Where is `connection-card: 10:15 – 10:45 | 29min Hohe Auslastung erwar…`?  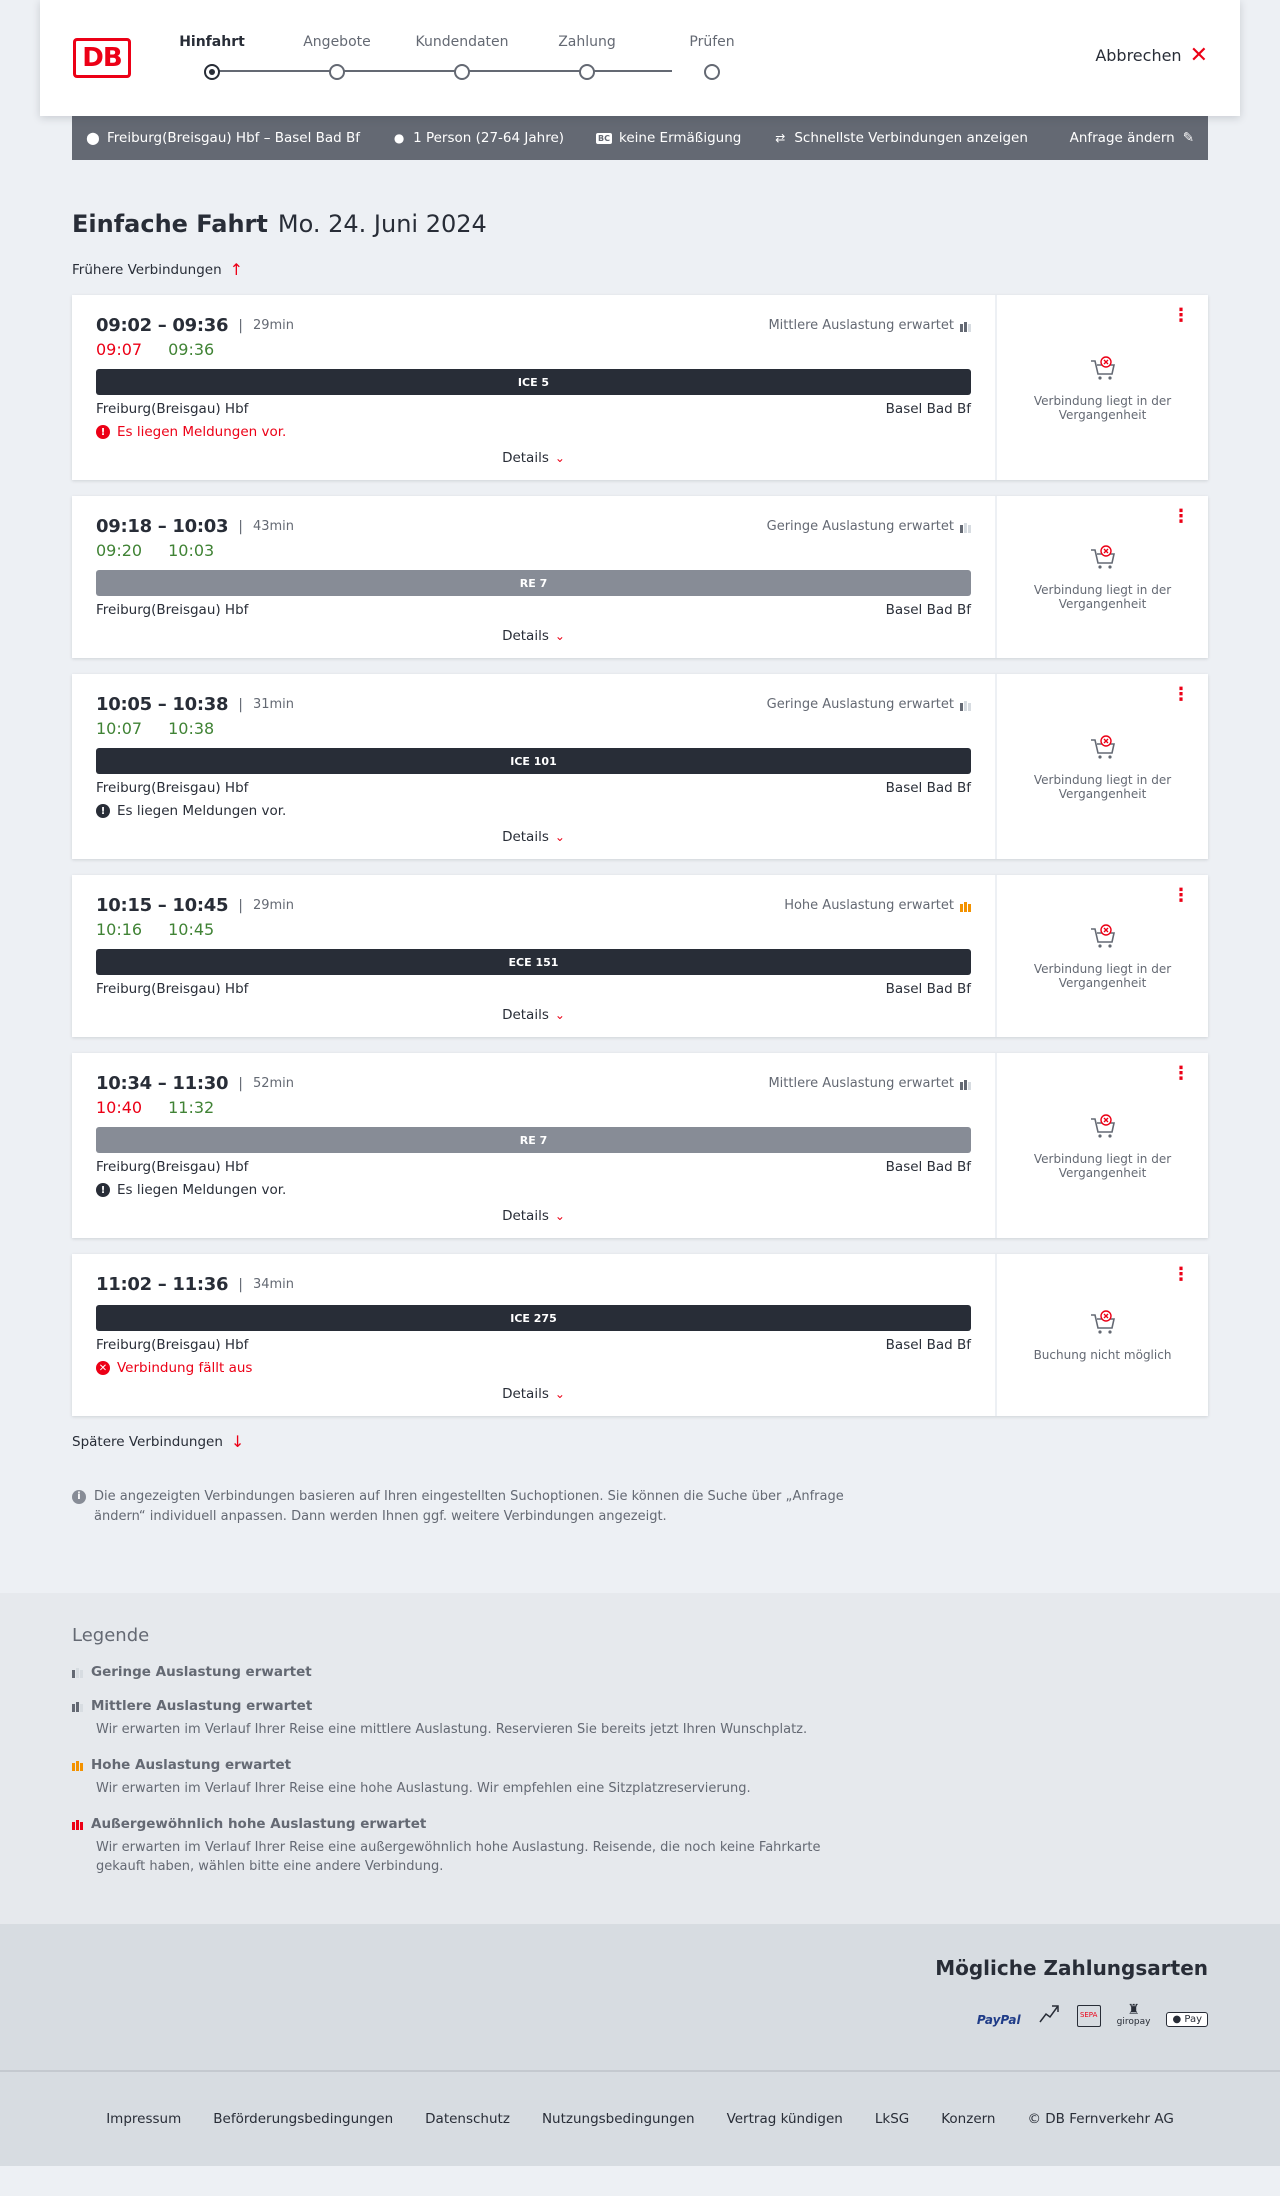 connection-card: 10:15 – 10:45 | 29min Hohe Auslastung erwar… is located at coordinates (640, 956).